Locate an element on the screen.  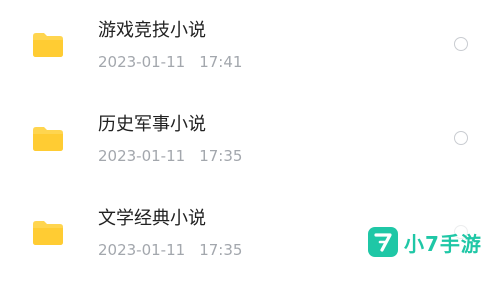
watermark: 小7手游 is located at coordinates (425, 242).